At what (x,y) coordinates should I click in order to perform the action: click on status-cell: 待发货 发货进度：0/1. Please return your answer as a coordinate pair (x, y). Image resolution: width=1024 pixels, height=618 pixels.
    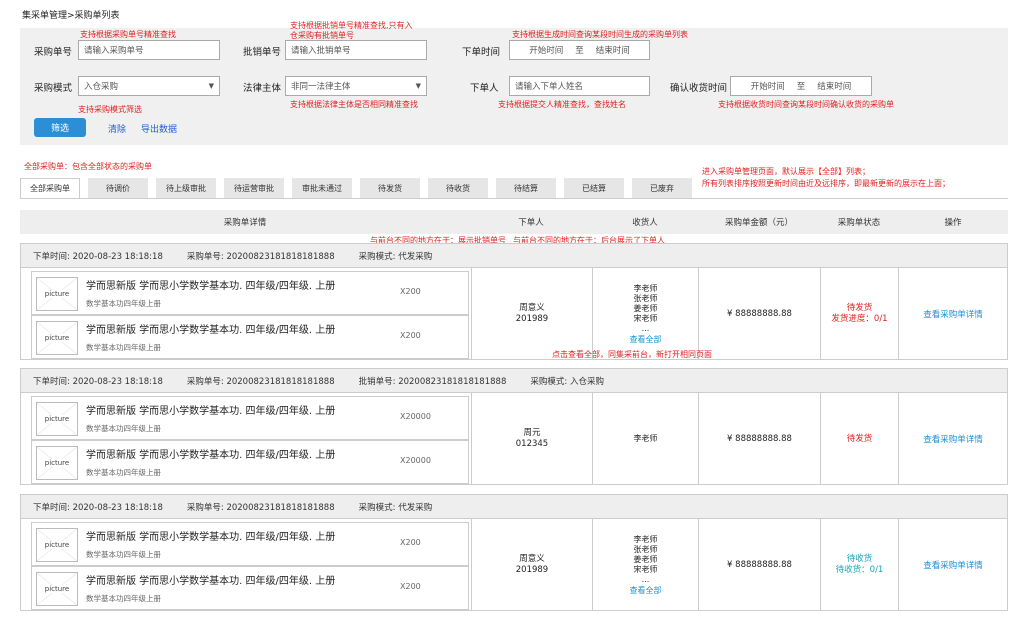
    Looking at the image, I should click on (860, 314).